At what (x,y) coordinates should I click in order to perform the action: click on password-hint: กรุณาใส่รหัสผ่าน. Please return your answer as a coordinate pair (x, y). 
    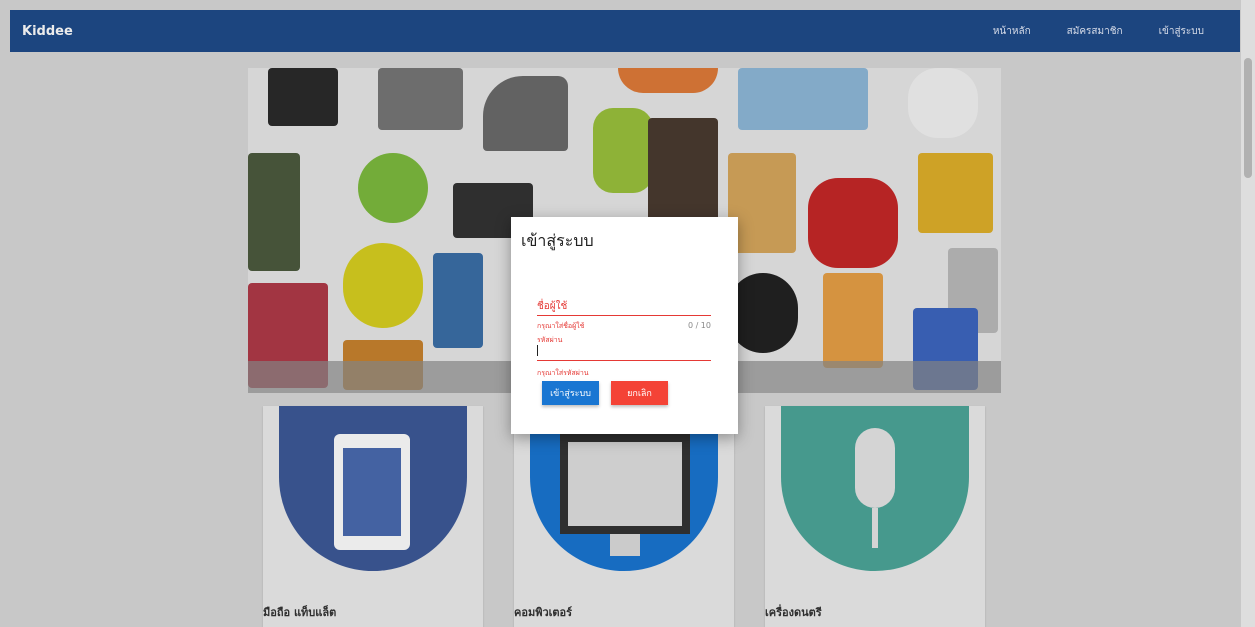
    Looking at the image, I should click on (563, 373).